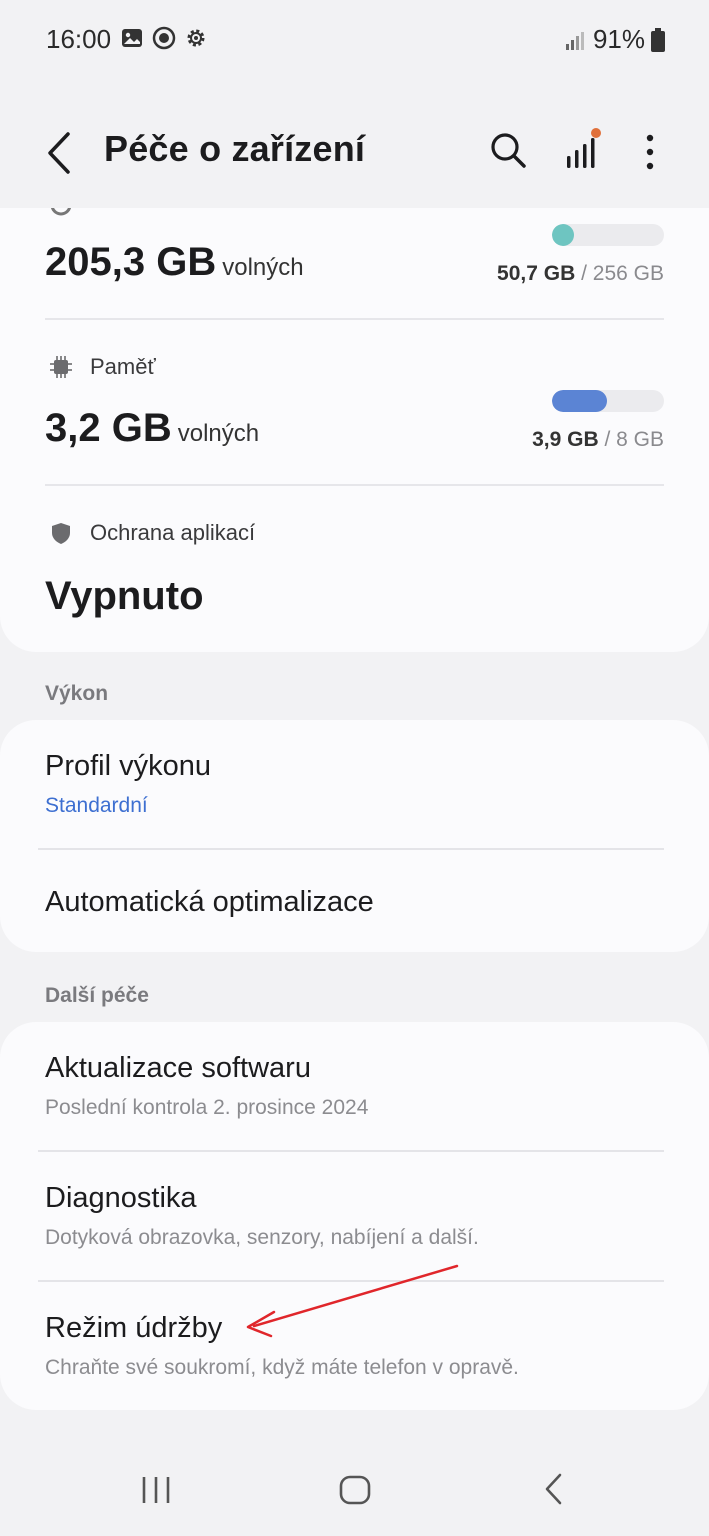 This screenshot has width=709, height=1536. I want to click on memory-usage-text: 3,9 GB / 8 GB, so click(598, 440).